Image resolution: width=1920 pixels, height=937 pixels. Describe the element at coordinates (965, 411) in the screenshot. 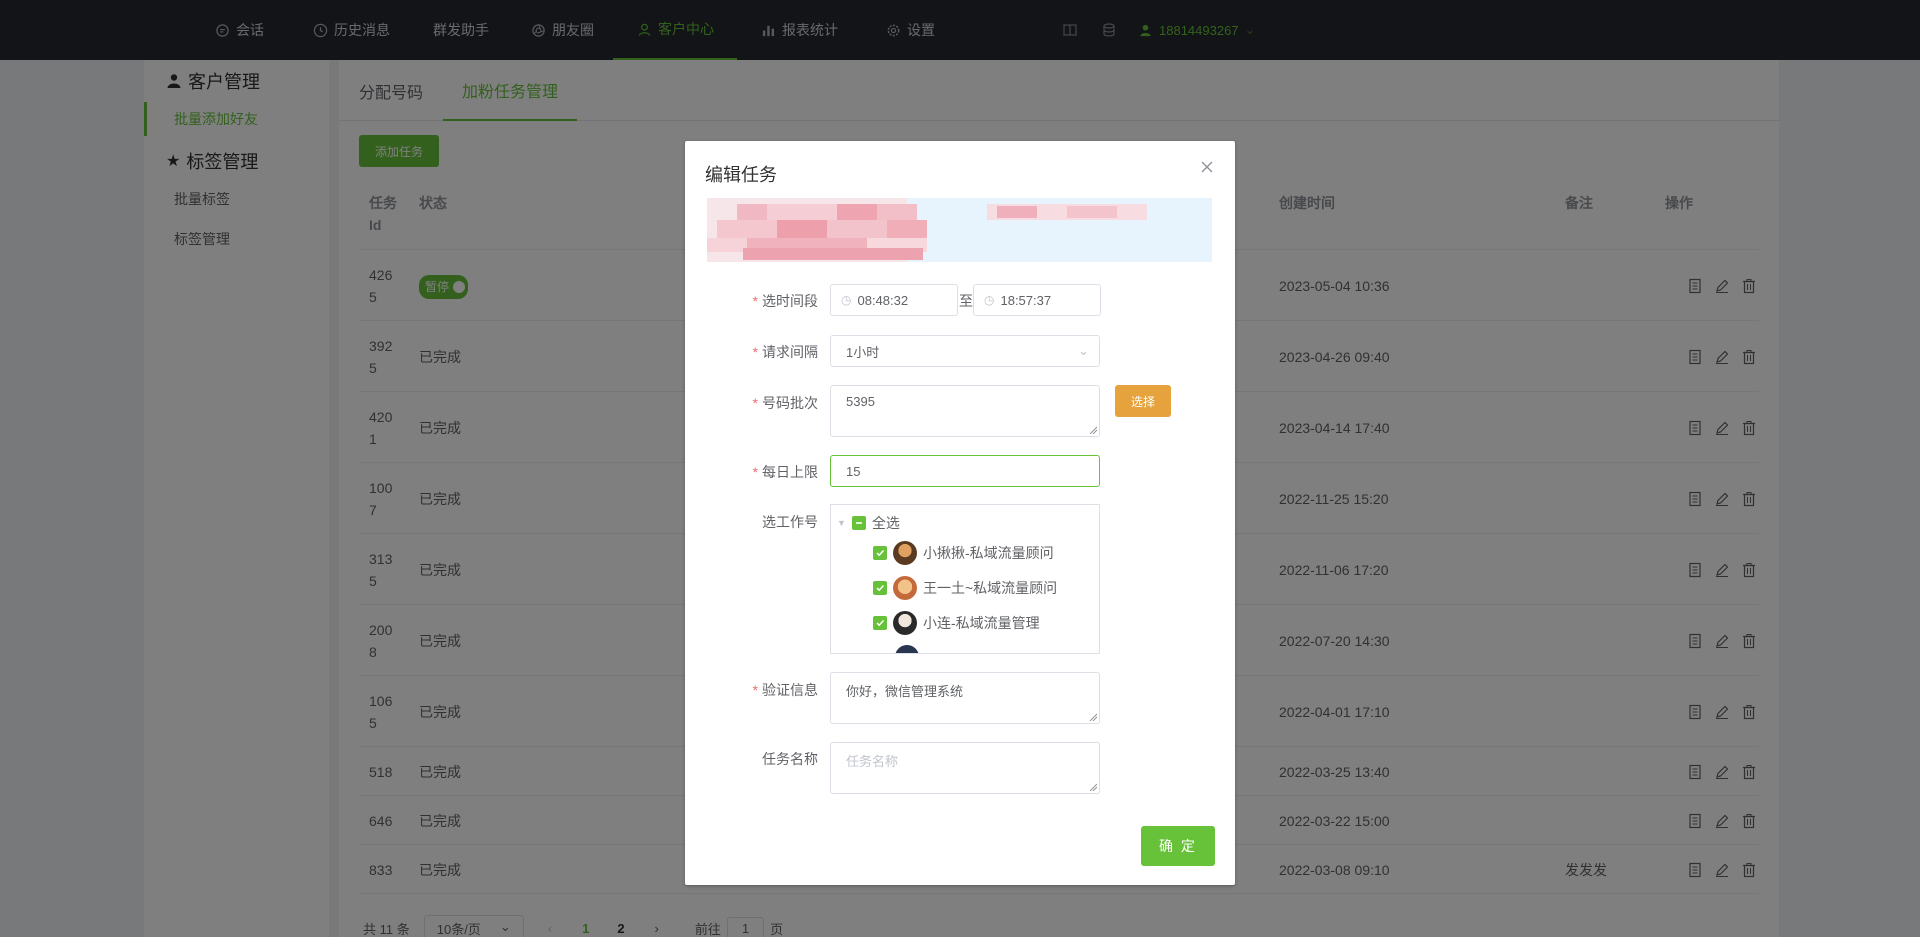

I see `batch-textarea: 5395` at that location.